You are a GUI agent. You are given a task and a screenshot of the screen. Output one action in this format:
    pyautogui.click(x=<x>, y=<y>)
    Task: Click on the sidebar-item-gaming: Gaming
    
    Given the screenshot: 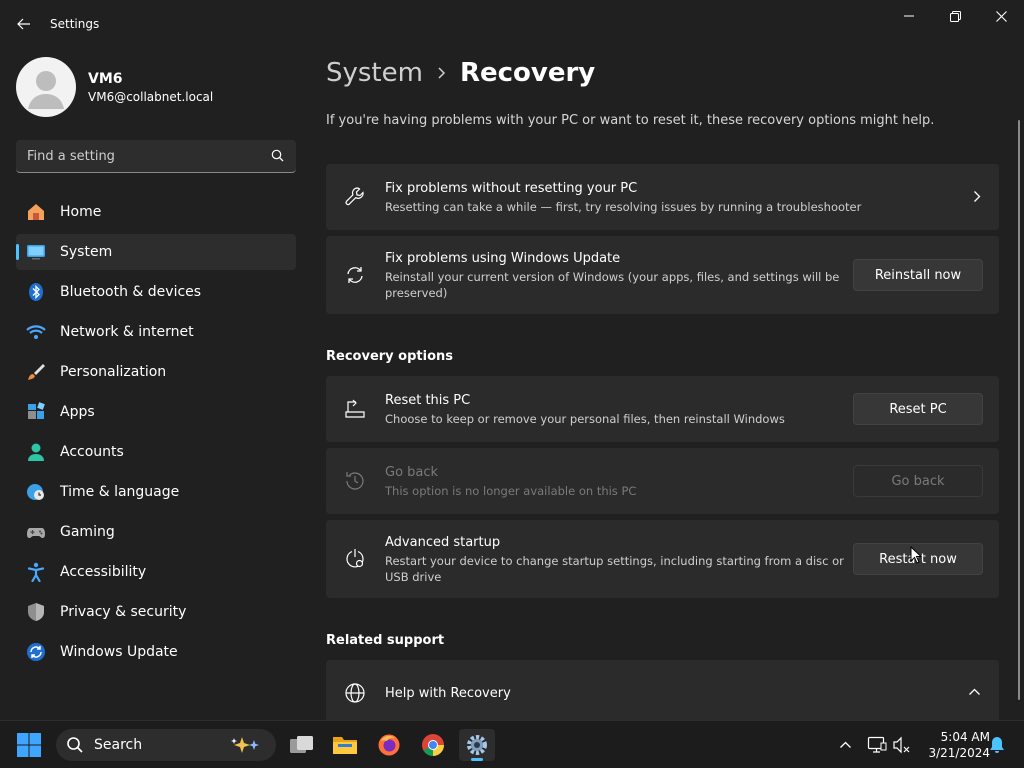 What is the action you would take?
    pyautogui.click(x=156, y=532)
    